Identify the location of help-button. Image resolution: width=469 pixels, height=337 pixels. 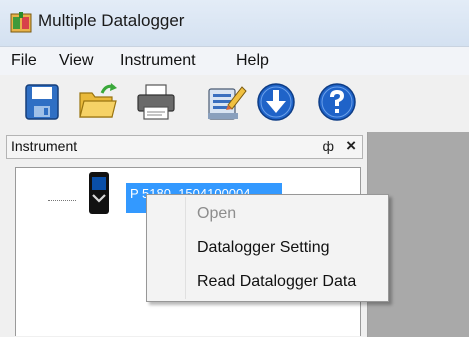
(337, 102).